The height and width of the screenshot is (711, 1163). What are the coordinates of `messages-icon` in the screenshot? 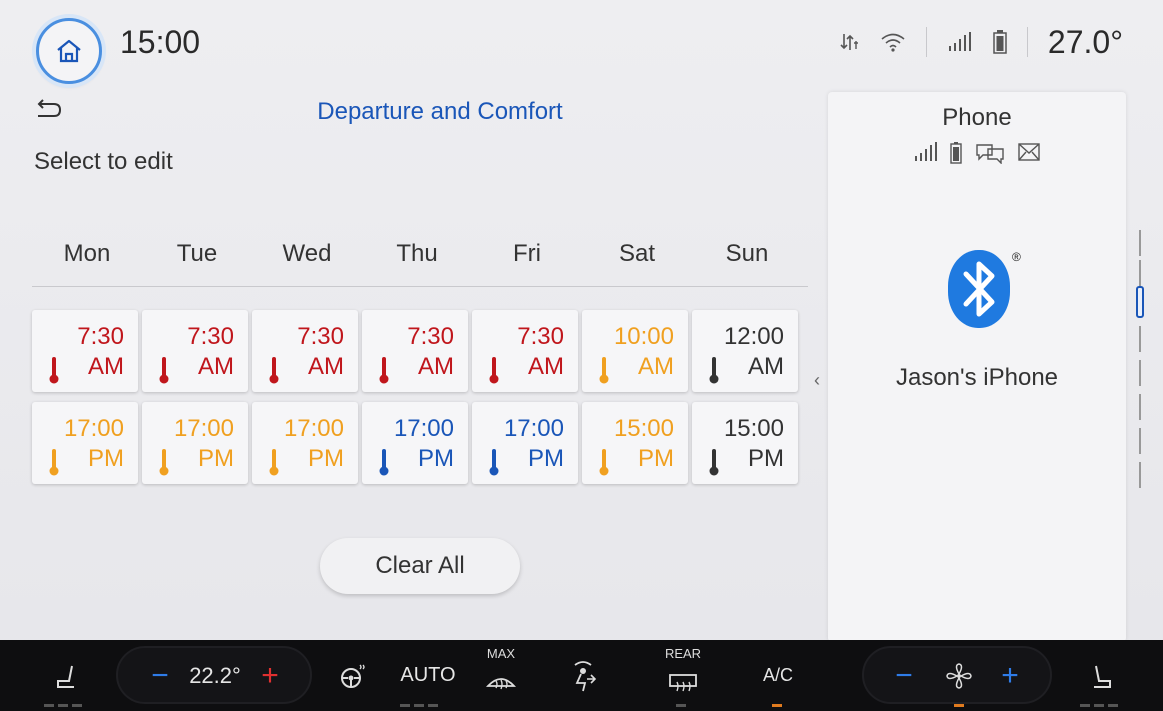 It's located at (990, 154).